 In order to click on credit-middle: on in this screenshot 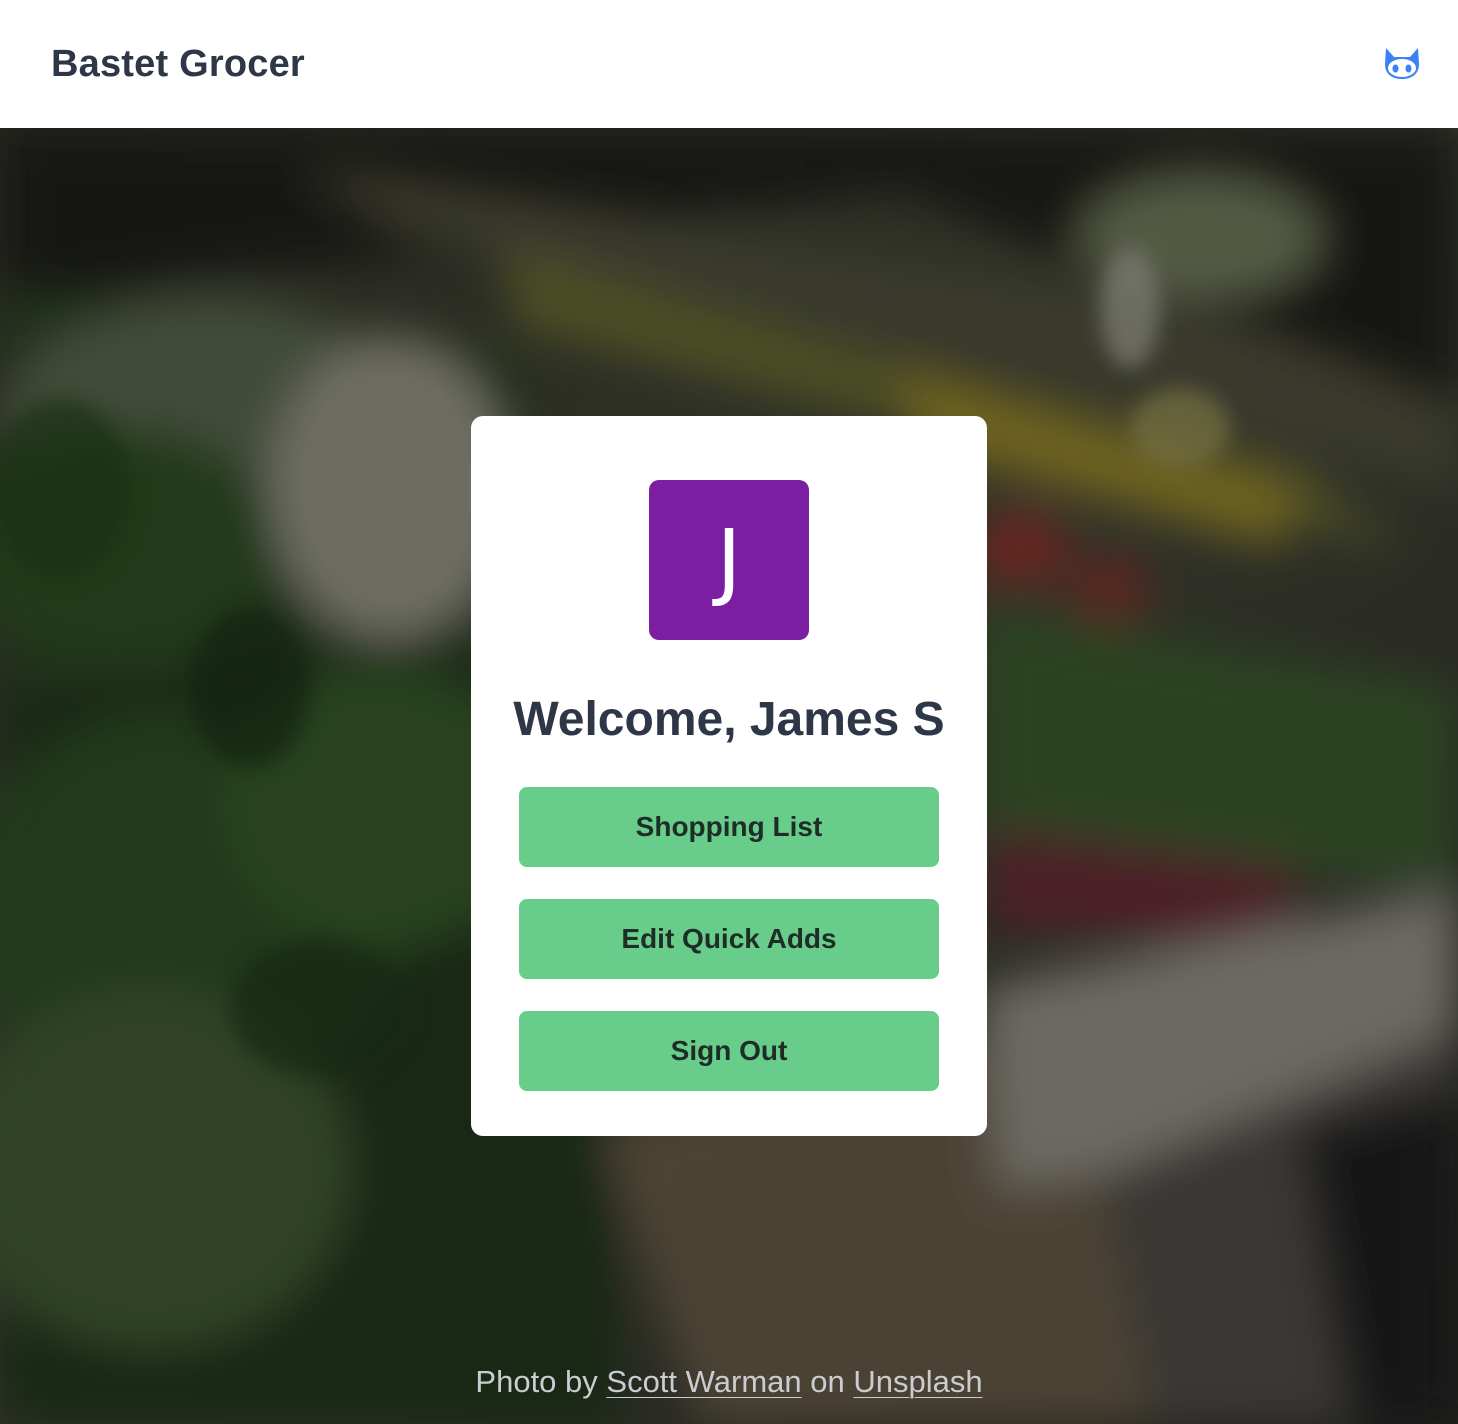, I will do `click(827, 1381)`.